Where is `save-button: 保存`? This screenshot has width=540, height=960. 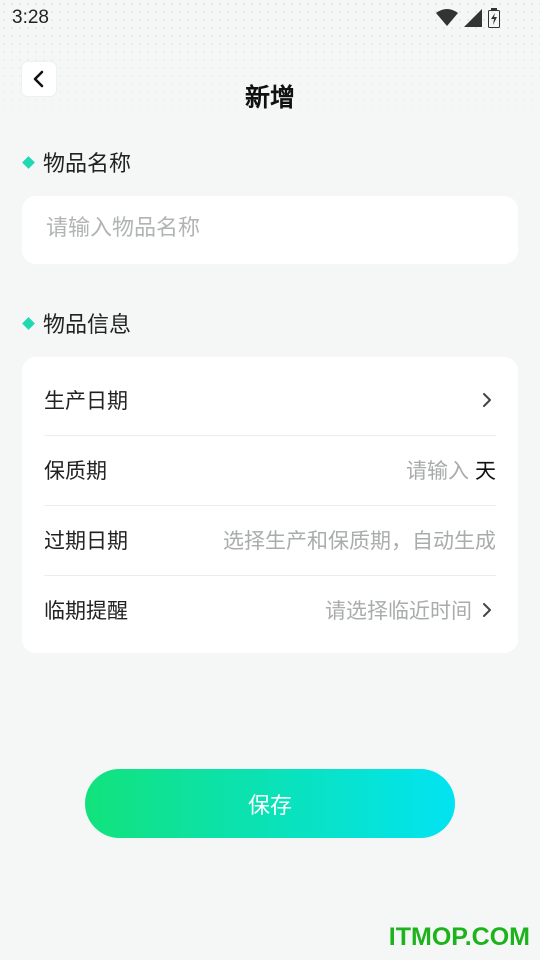 save-button: 保存 is located at coordinates (270, 803).